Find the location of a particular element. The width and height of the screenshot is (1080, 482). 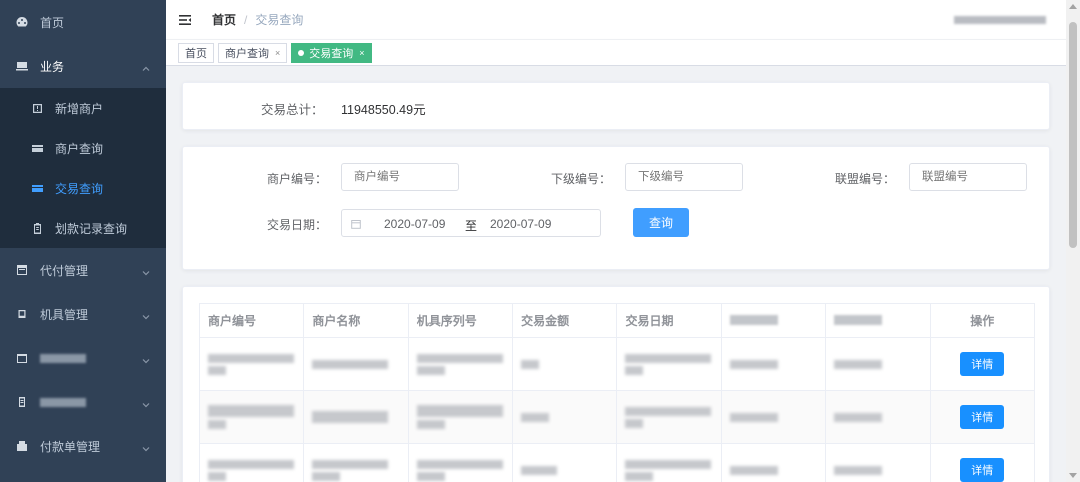

sidebar-item-label: 首页 is located at coordinates (52, 22).